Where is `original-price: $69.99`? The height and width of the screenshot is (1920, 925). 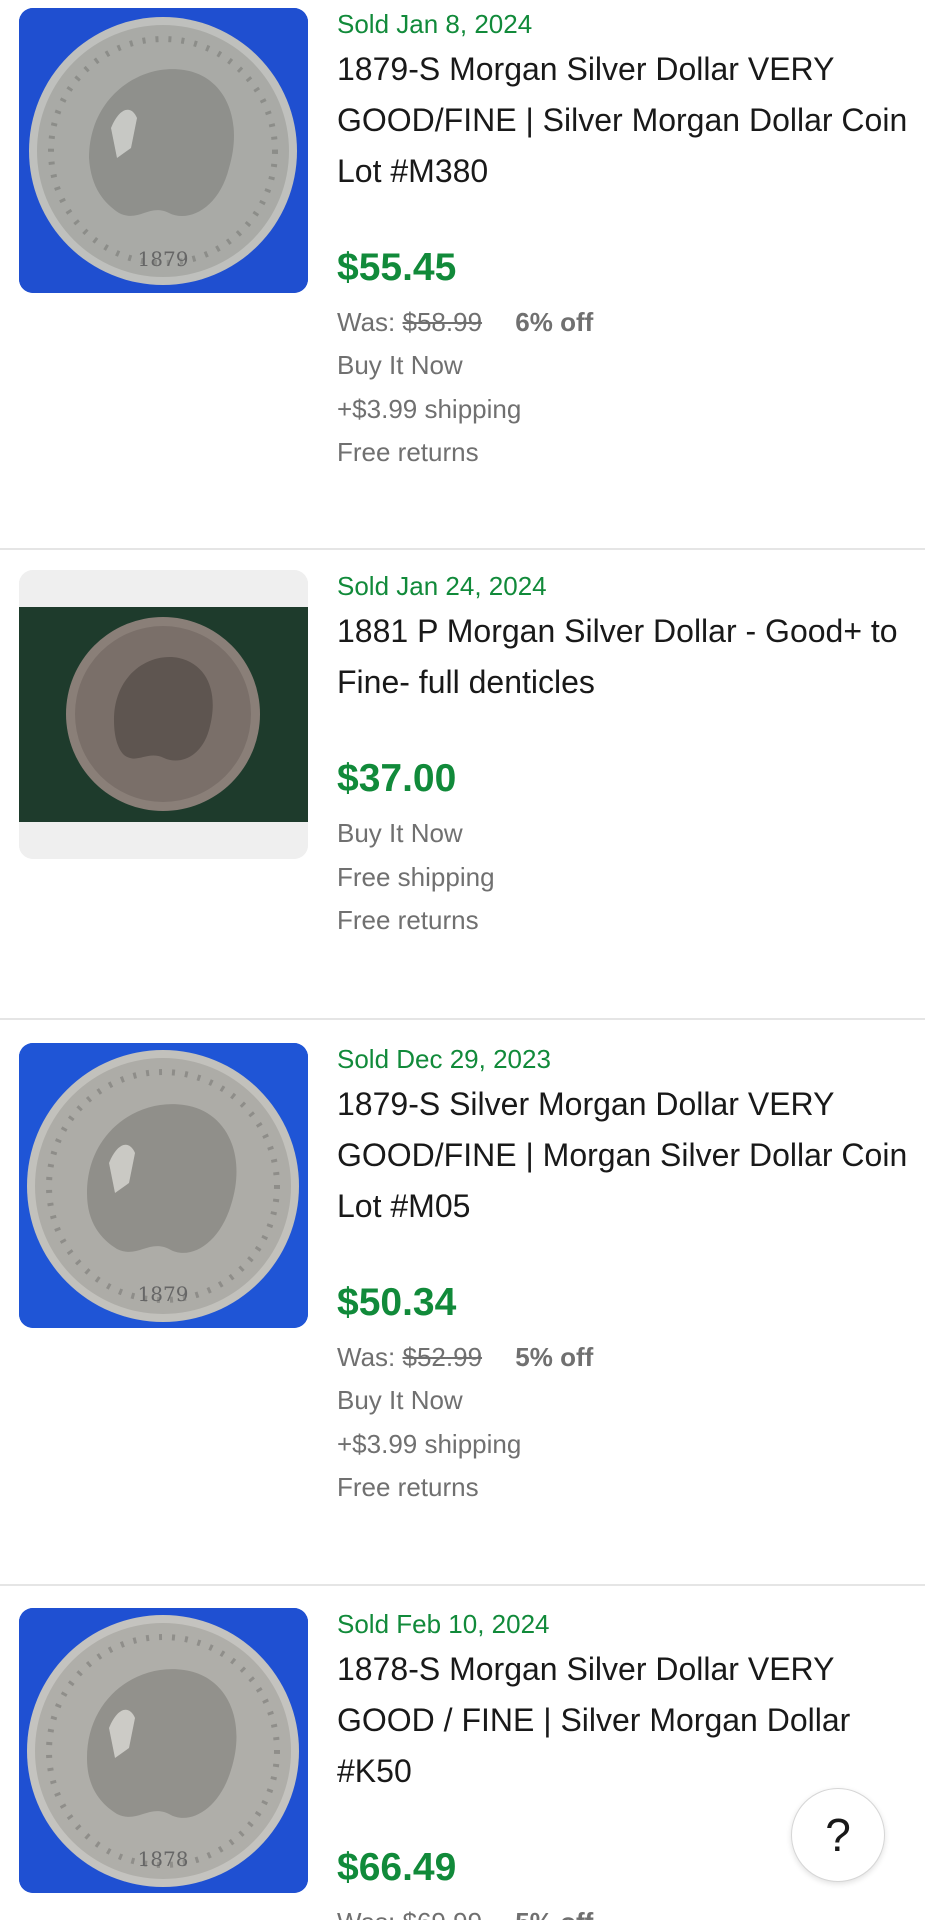 original-price: $69.99 is located at coordinates (443, 1913).